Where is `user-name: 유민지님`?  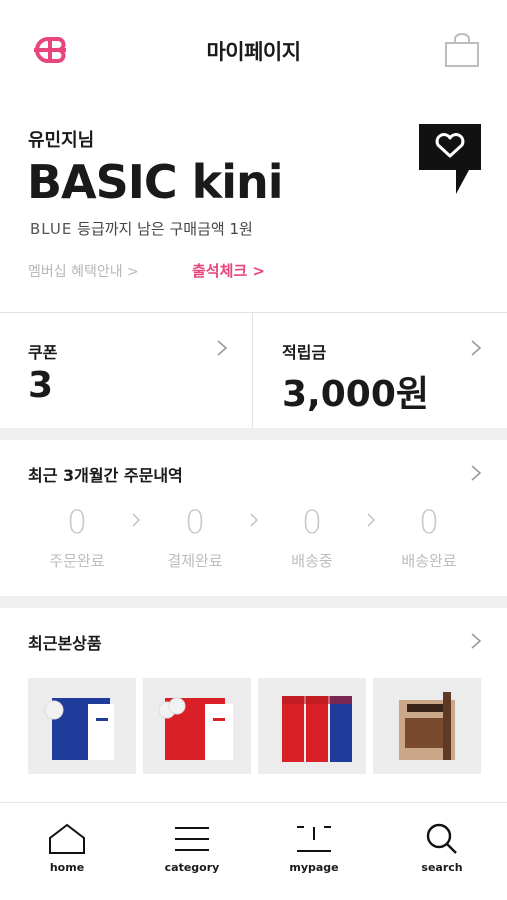 user-name: 유민지님 is located at coordinates (61, 140).